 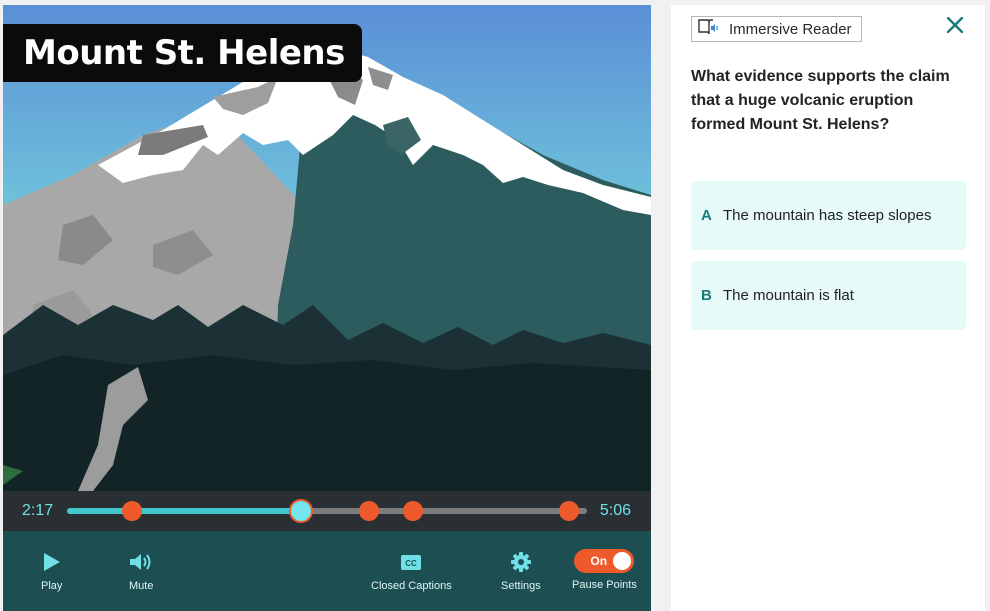 I want to click on toggle-switch: On, so click(x=604, y=561).